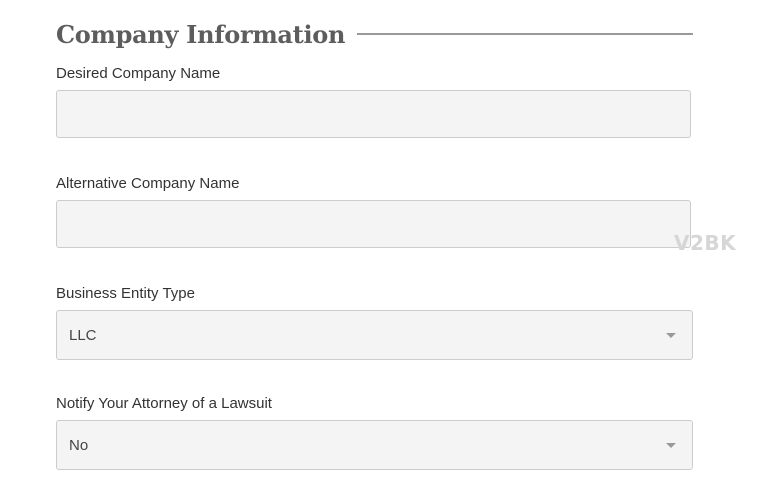  I want to click on section-header: Company Information, so click(374, 34).